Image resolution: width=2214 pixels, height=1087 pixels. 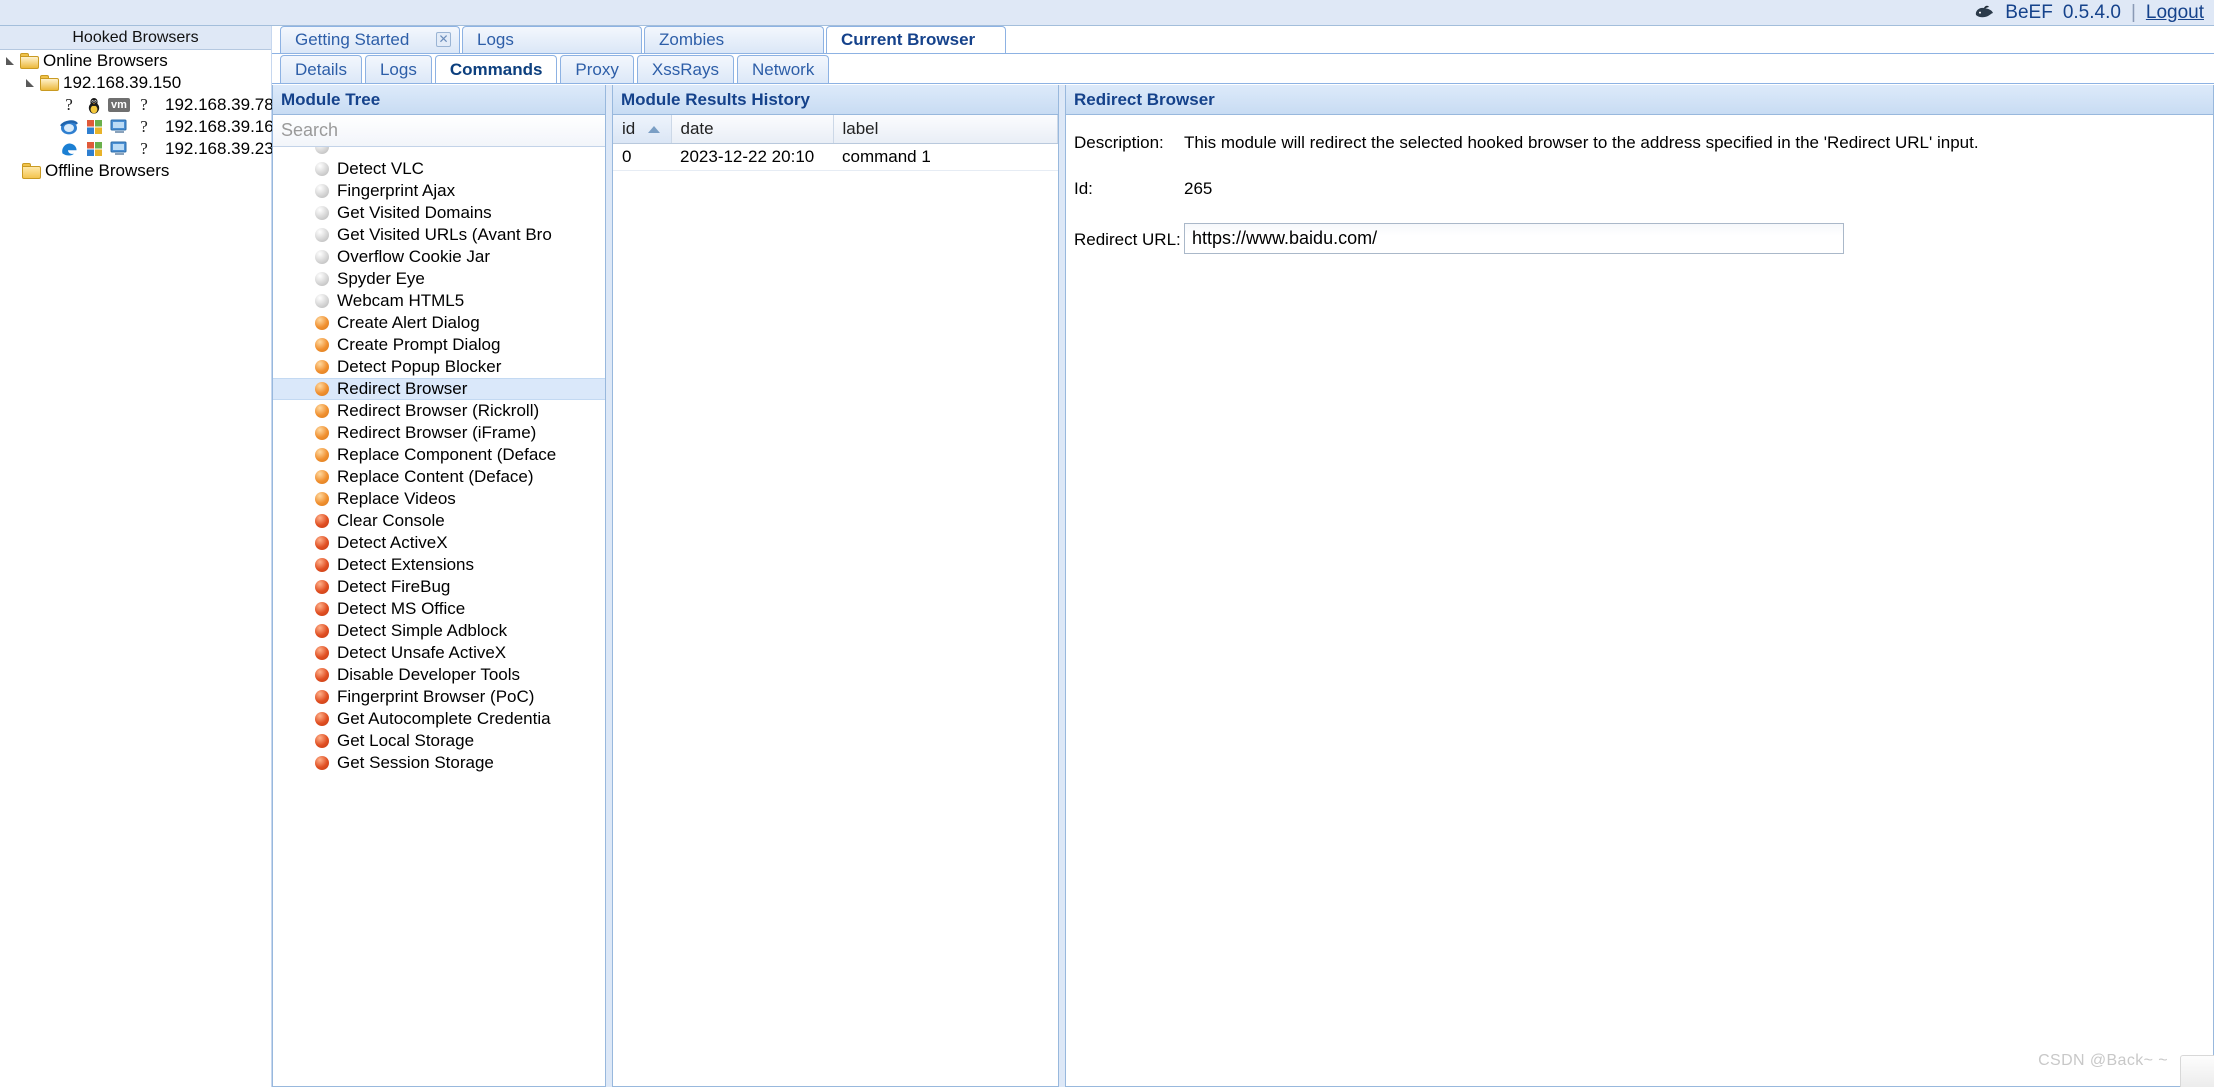 I want to click on module-item-label: Redirect Browser (iFrame), so click(x=437, y=432).